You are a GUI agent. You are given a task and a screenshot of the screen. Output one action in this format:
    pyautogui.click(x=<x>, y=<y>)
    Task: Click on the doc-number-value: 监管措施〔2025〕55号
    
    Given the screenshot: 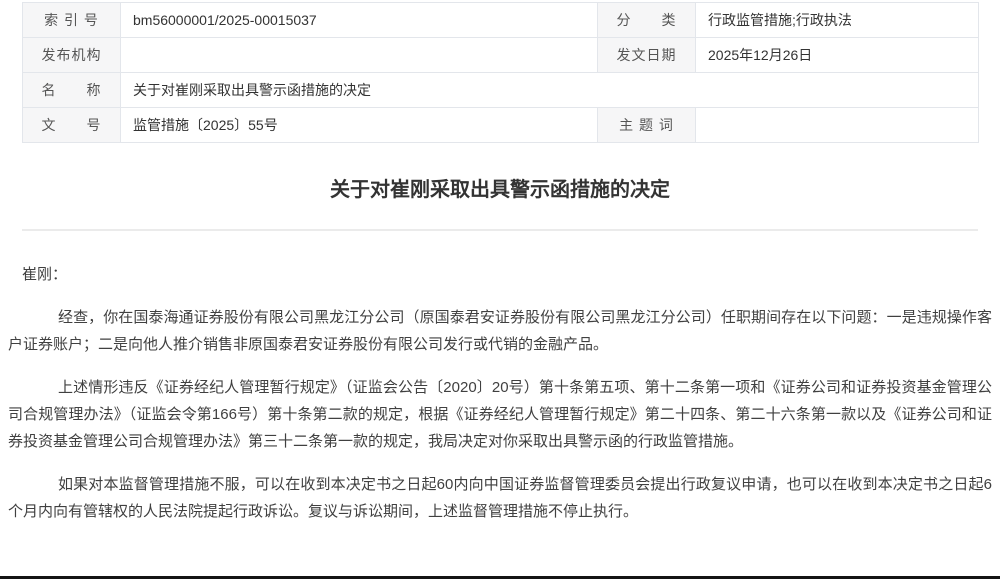 What is the action you would take?
    pyautogui.click(x=359, y=125)
    